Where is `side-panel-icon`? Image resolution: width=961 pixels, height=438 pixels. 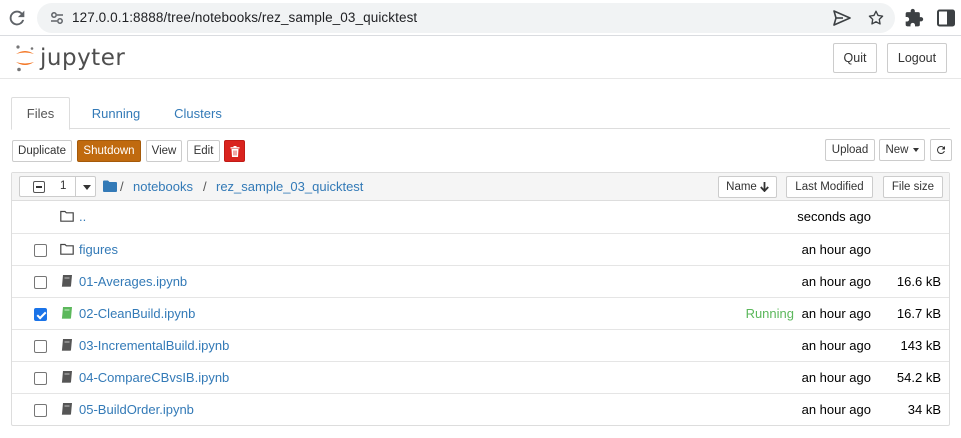 side-panel-icon is located at coordinates (946, 18).